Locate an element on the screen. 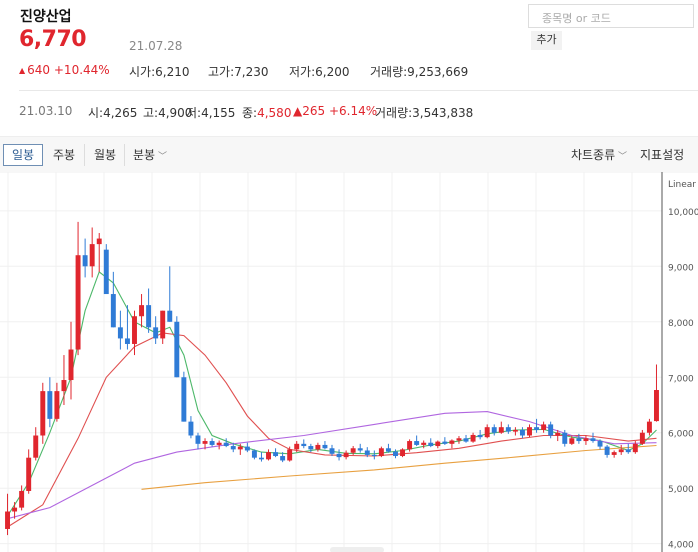  high-price: 고가:7,230 is located at coordinates (238, 72).